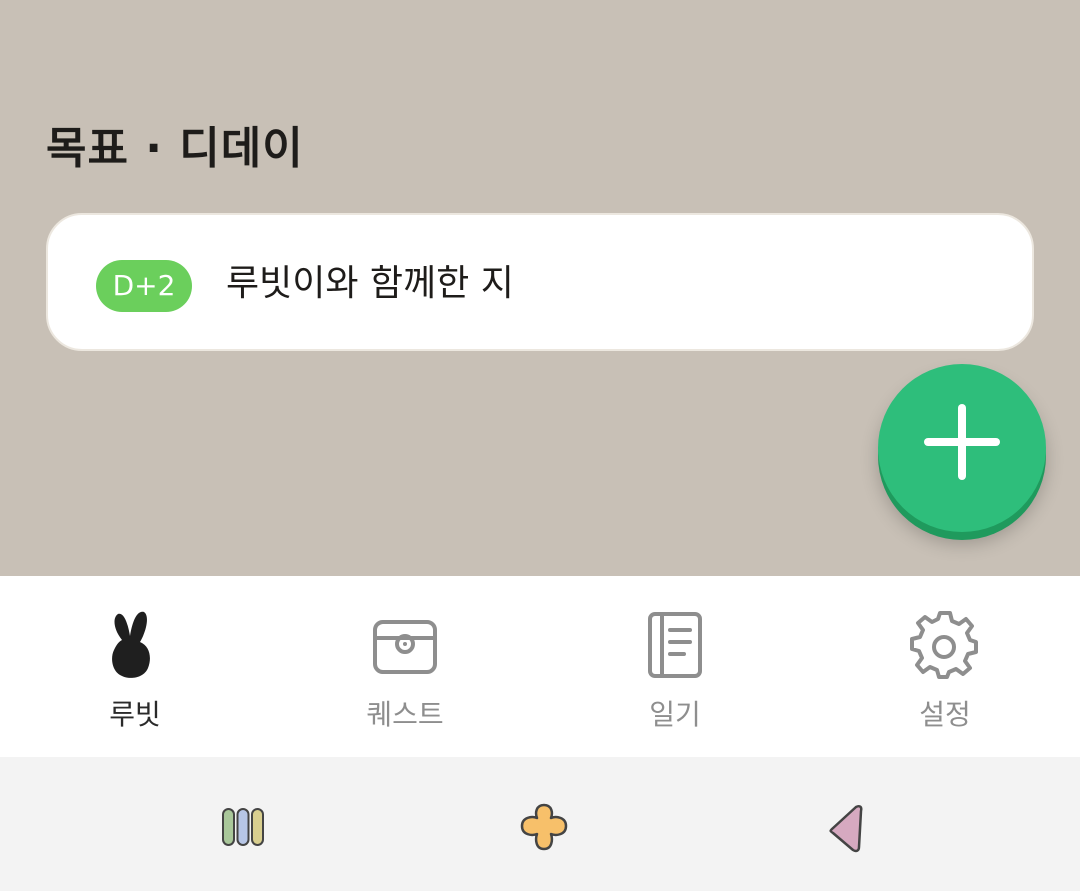 The width and height of the screenshot is (1080, 891). What do you see at coordinates (540, 282) in the screenshot?
I see `dday-card: D+2 루빗이와 함께한 지` at bounding box center [540, 282].